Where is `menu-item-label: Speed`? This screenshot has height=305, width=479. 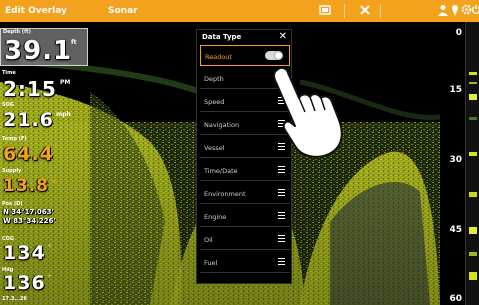
menu-item-label: Speed is located at coordinates (214, 102).